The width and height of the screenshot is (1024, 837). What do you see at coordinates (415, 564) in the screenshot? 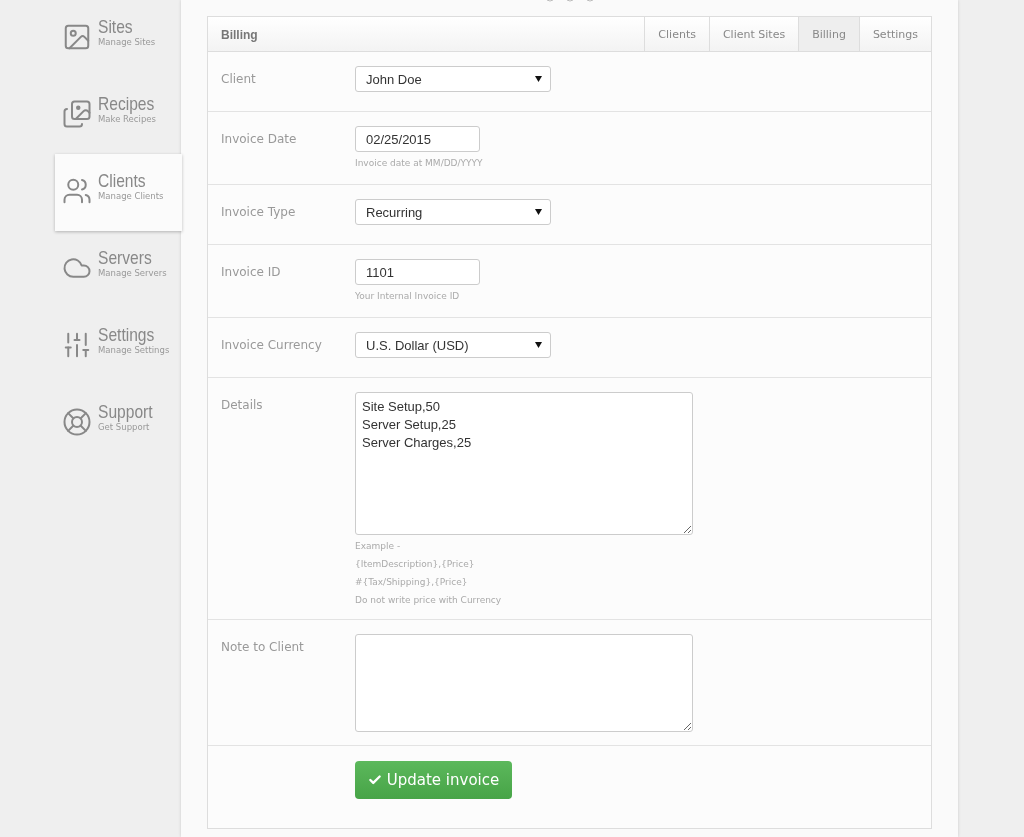
I see `help-text: {ItemDescription},{Price}` at bounding box center [415, 564].